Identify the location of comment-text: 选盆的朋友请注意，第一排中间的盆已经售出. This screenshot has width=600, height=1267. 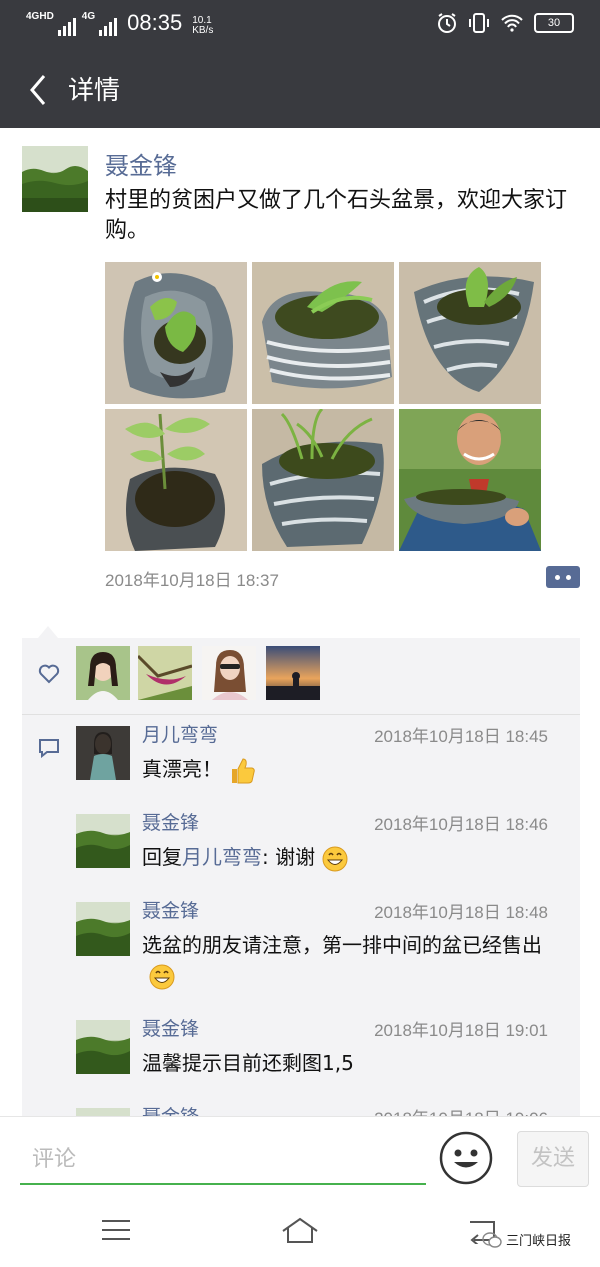
(347, 960).